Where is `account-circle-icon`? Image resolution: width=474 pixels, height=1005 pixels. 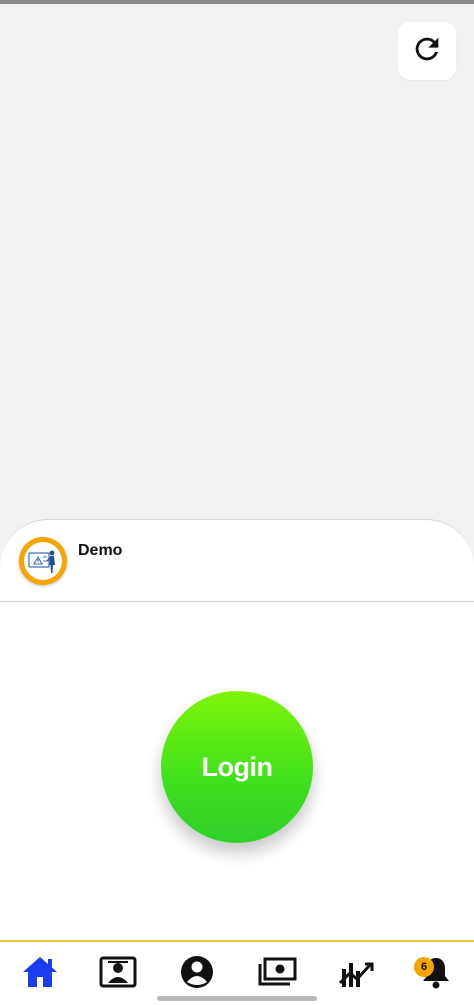 account-circle-icon is located at coordinates (197, 974).